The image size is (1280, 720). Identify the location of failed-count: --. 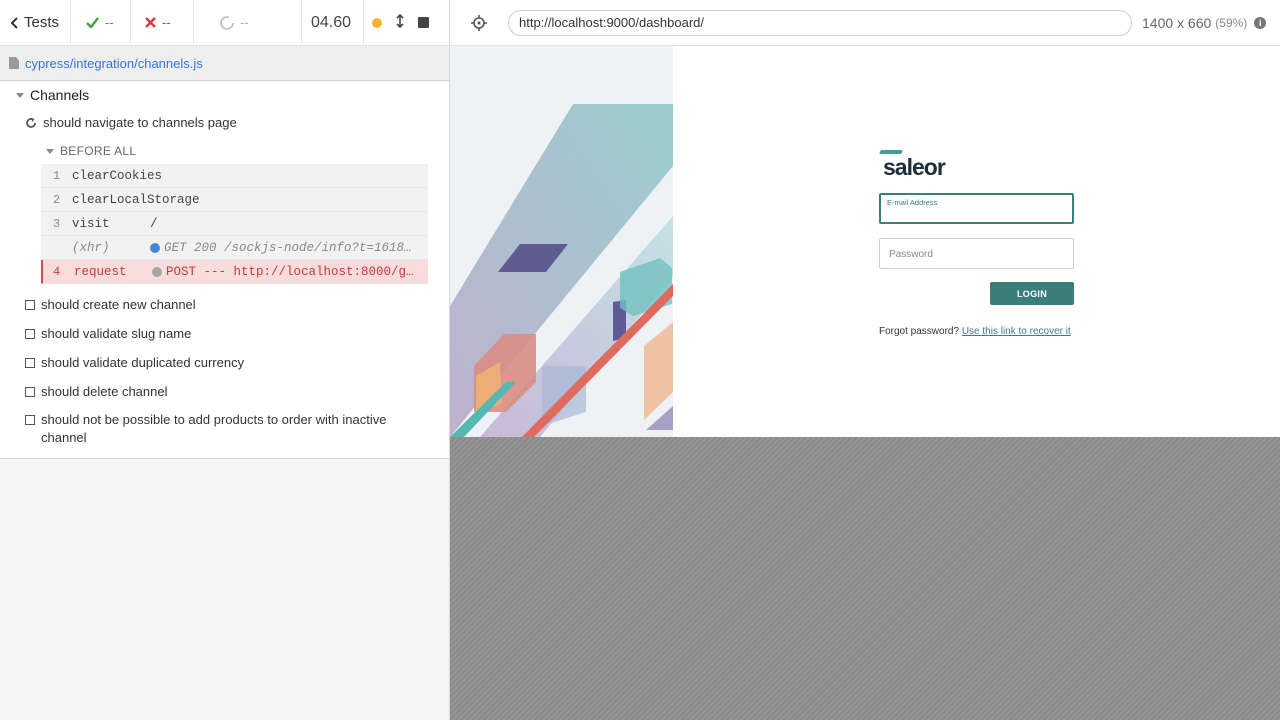
(166, 22).